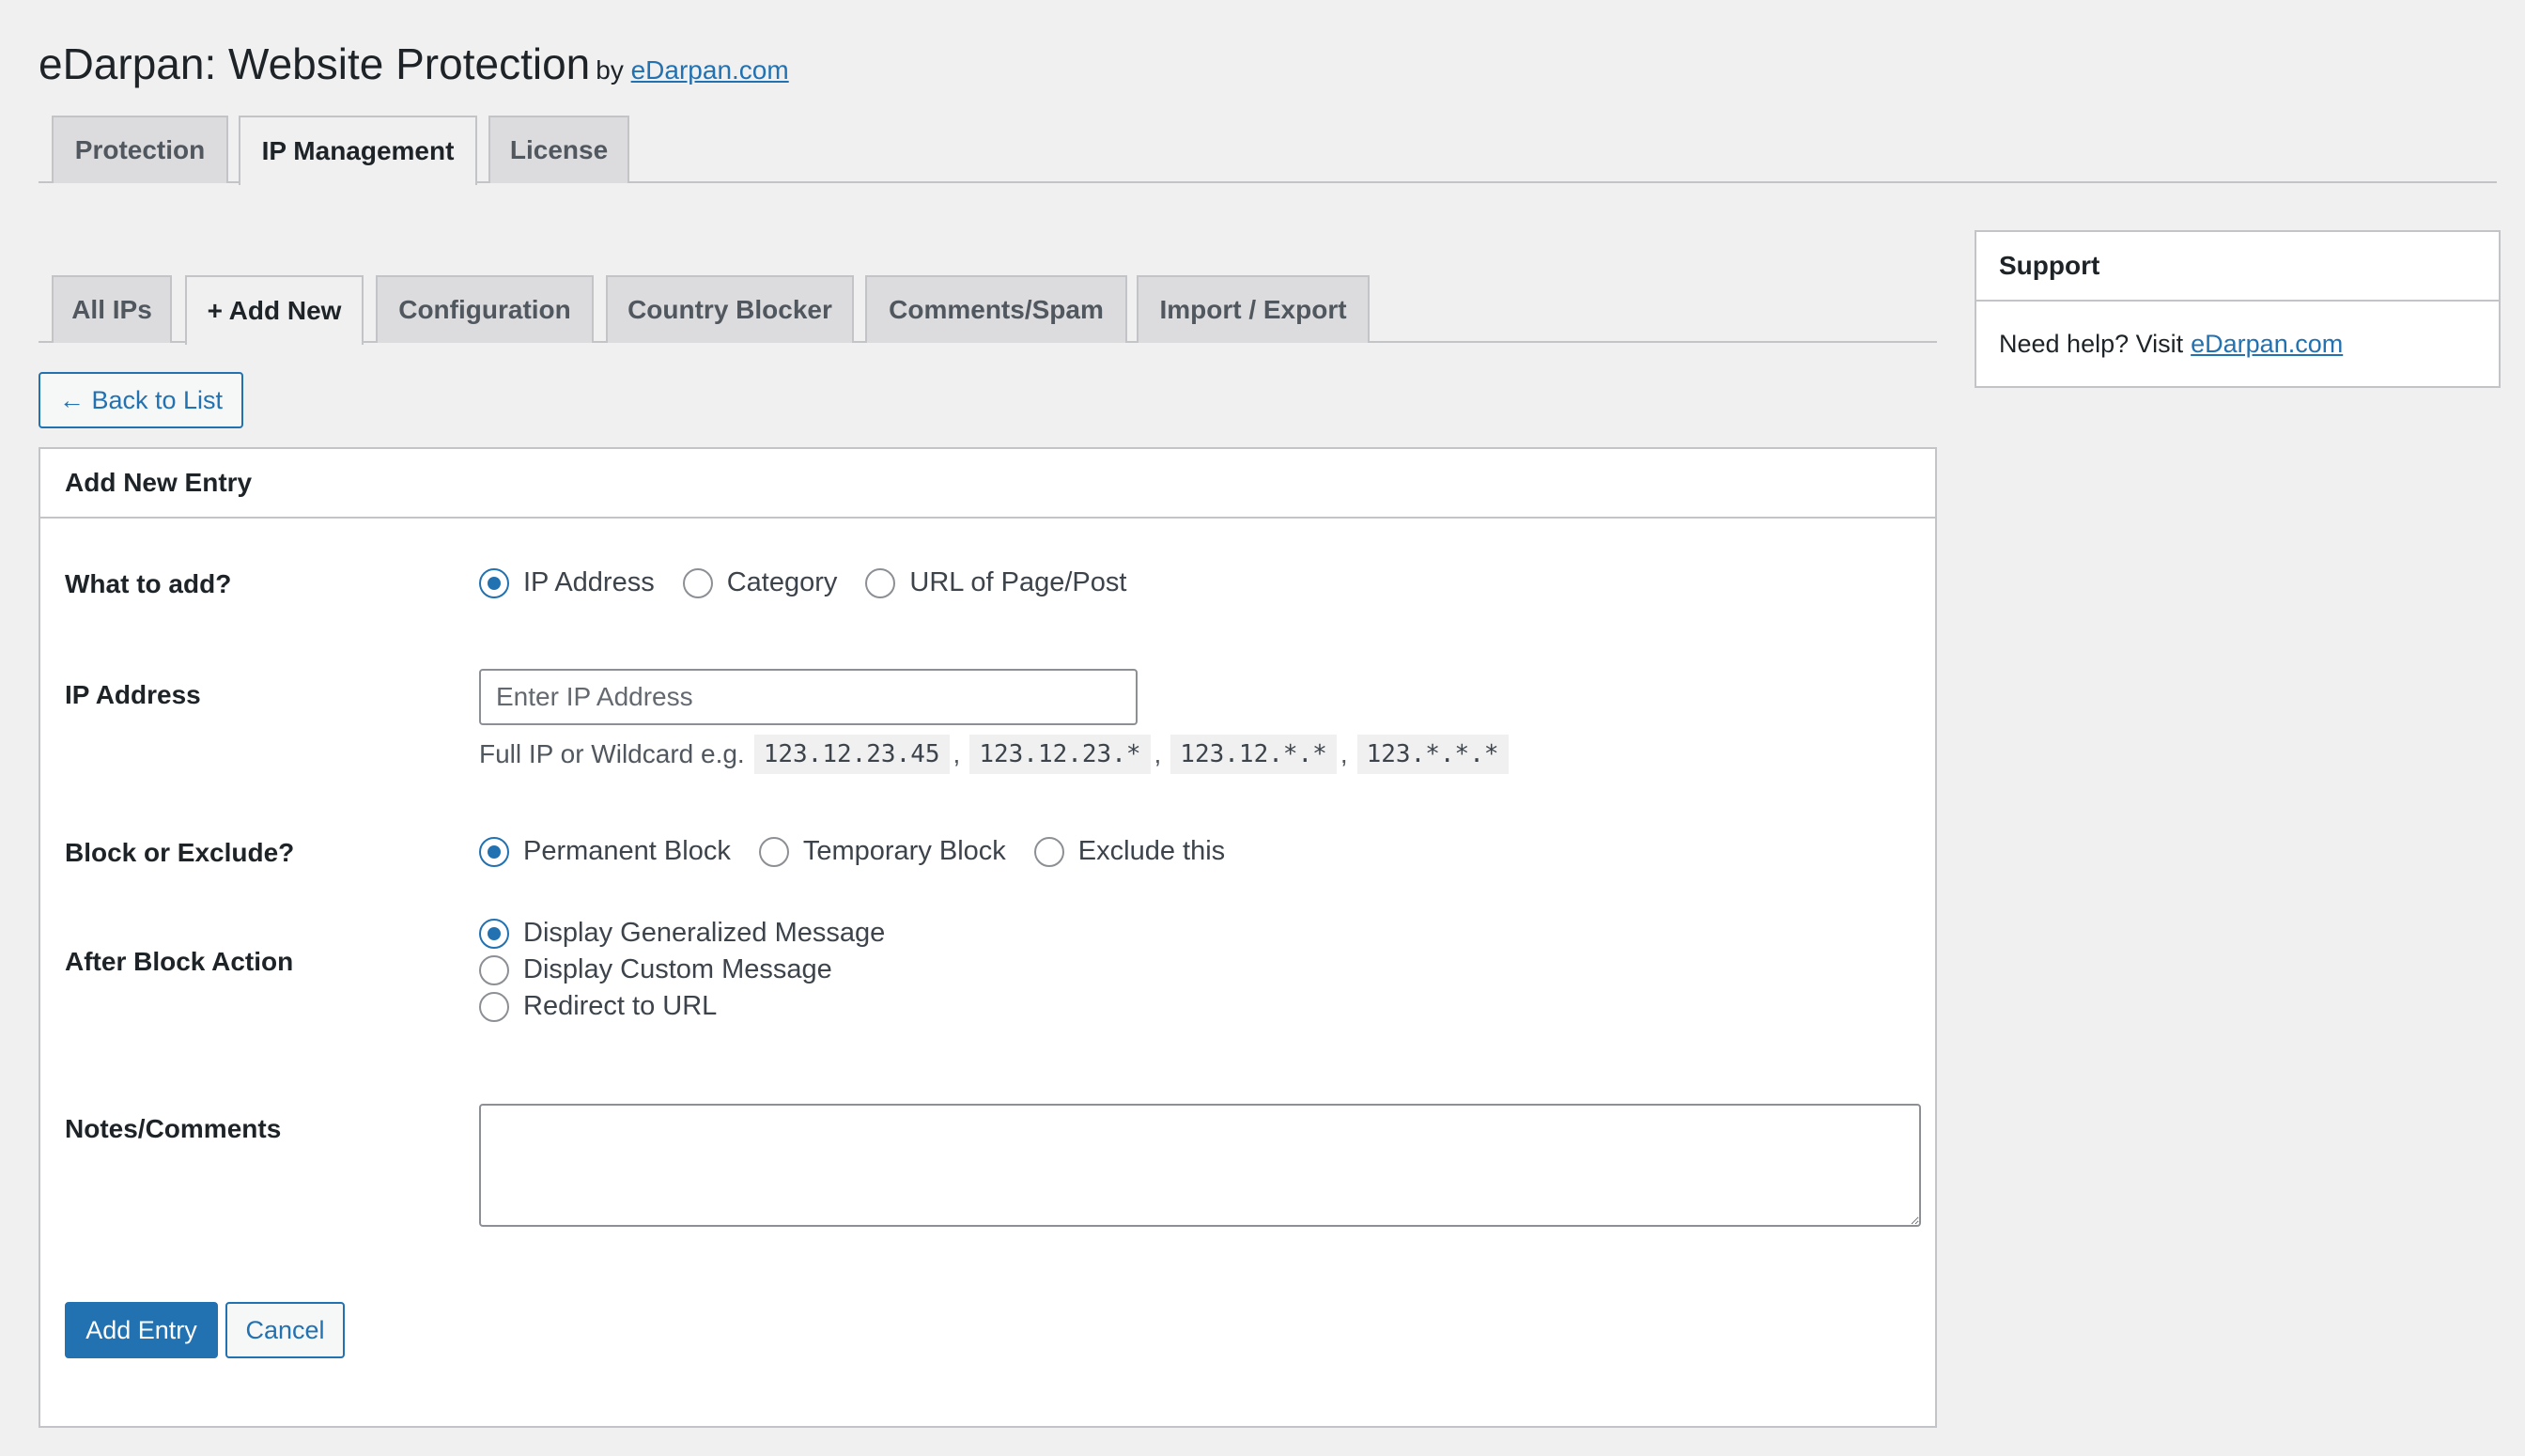 The height and width of the screenshot is (1456, 2525). I want to click on tab-configuration: Configuration, so click(485, 309).